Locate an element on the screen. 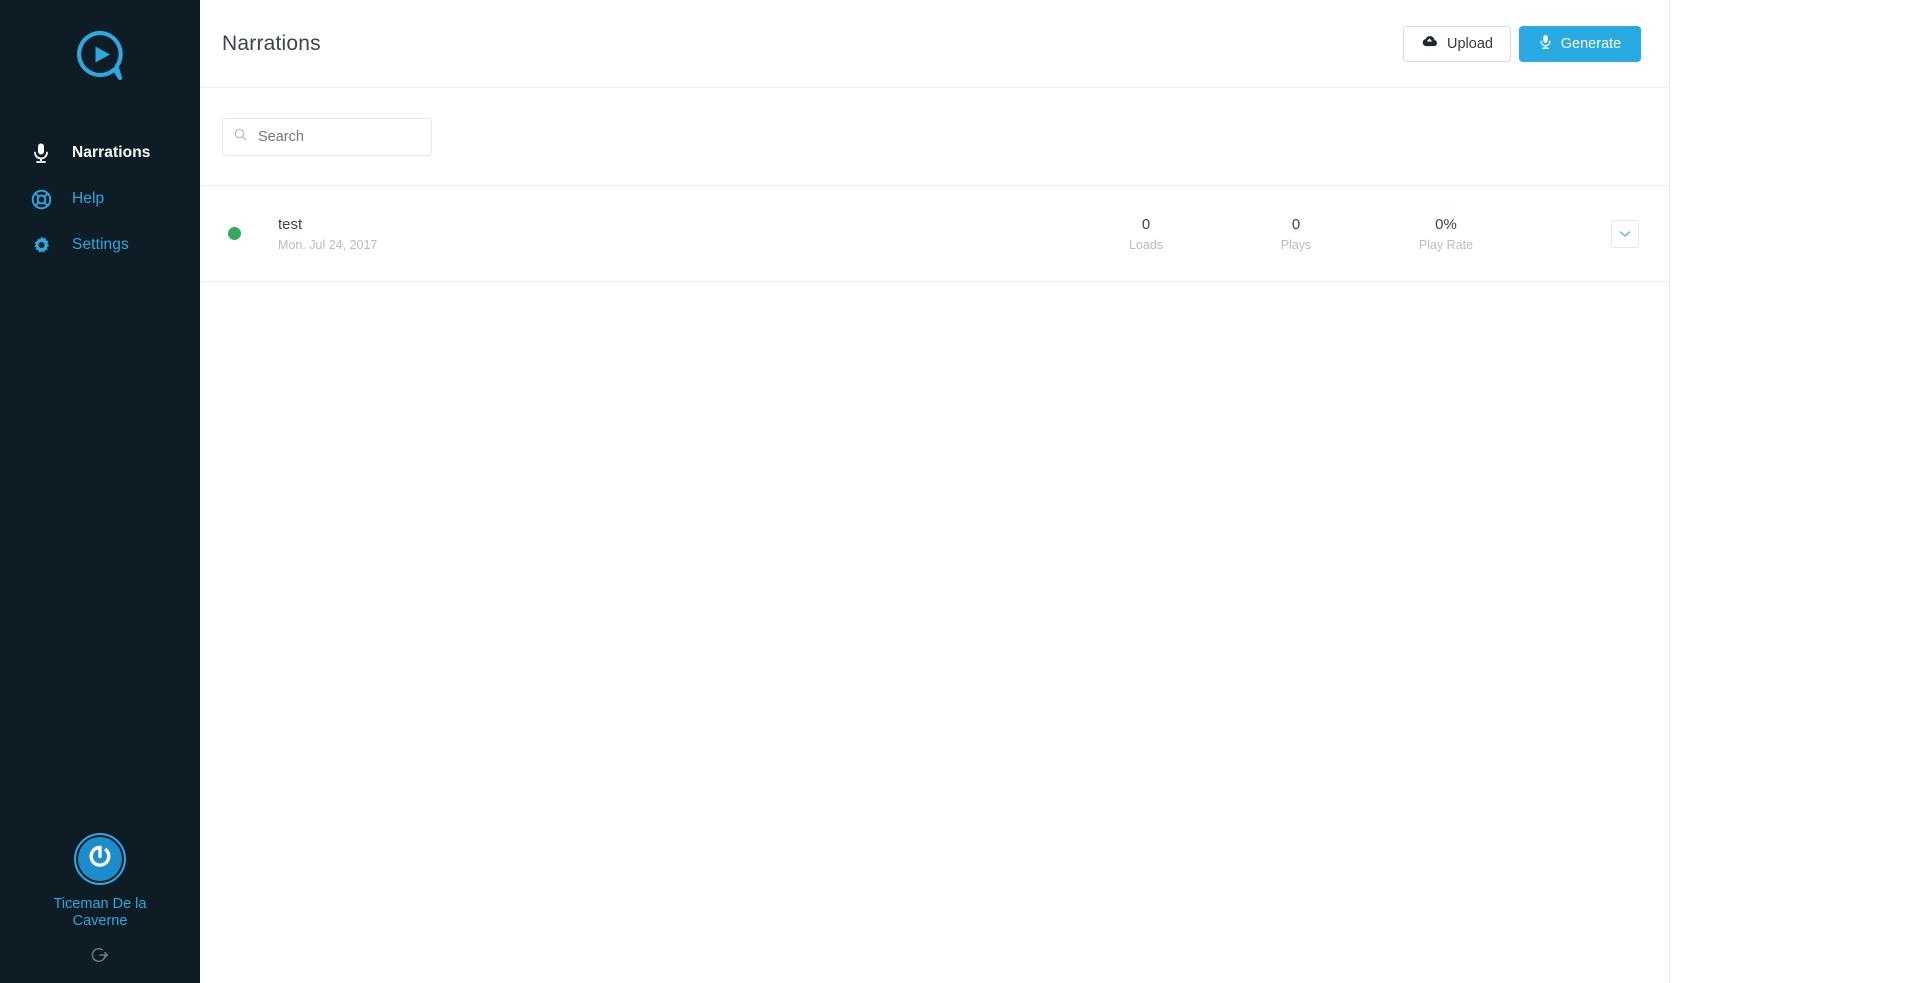  power-avatar-icon is located at coordinates (100, 859).